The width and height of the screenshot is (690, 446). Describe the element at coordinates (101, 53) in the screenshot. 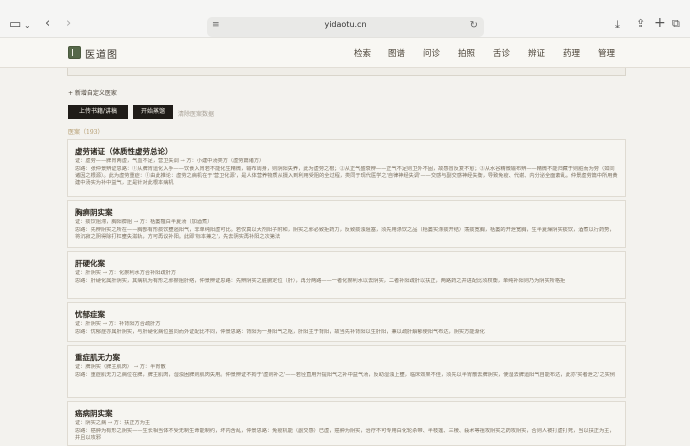

I see `site-logo-text: 医道图` at that location.